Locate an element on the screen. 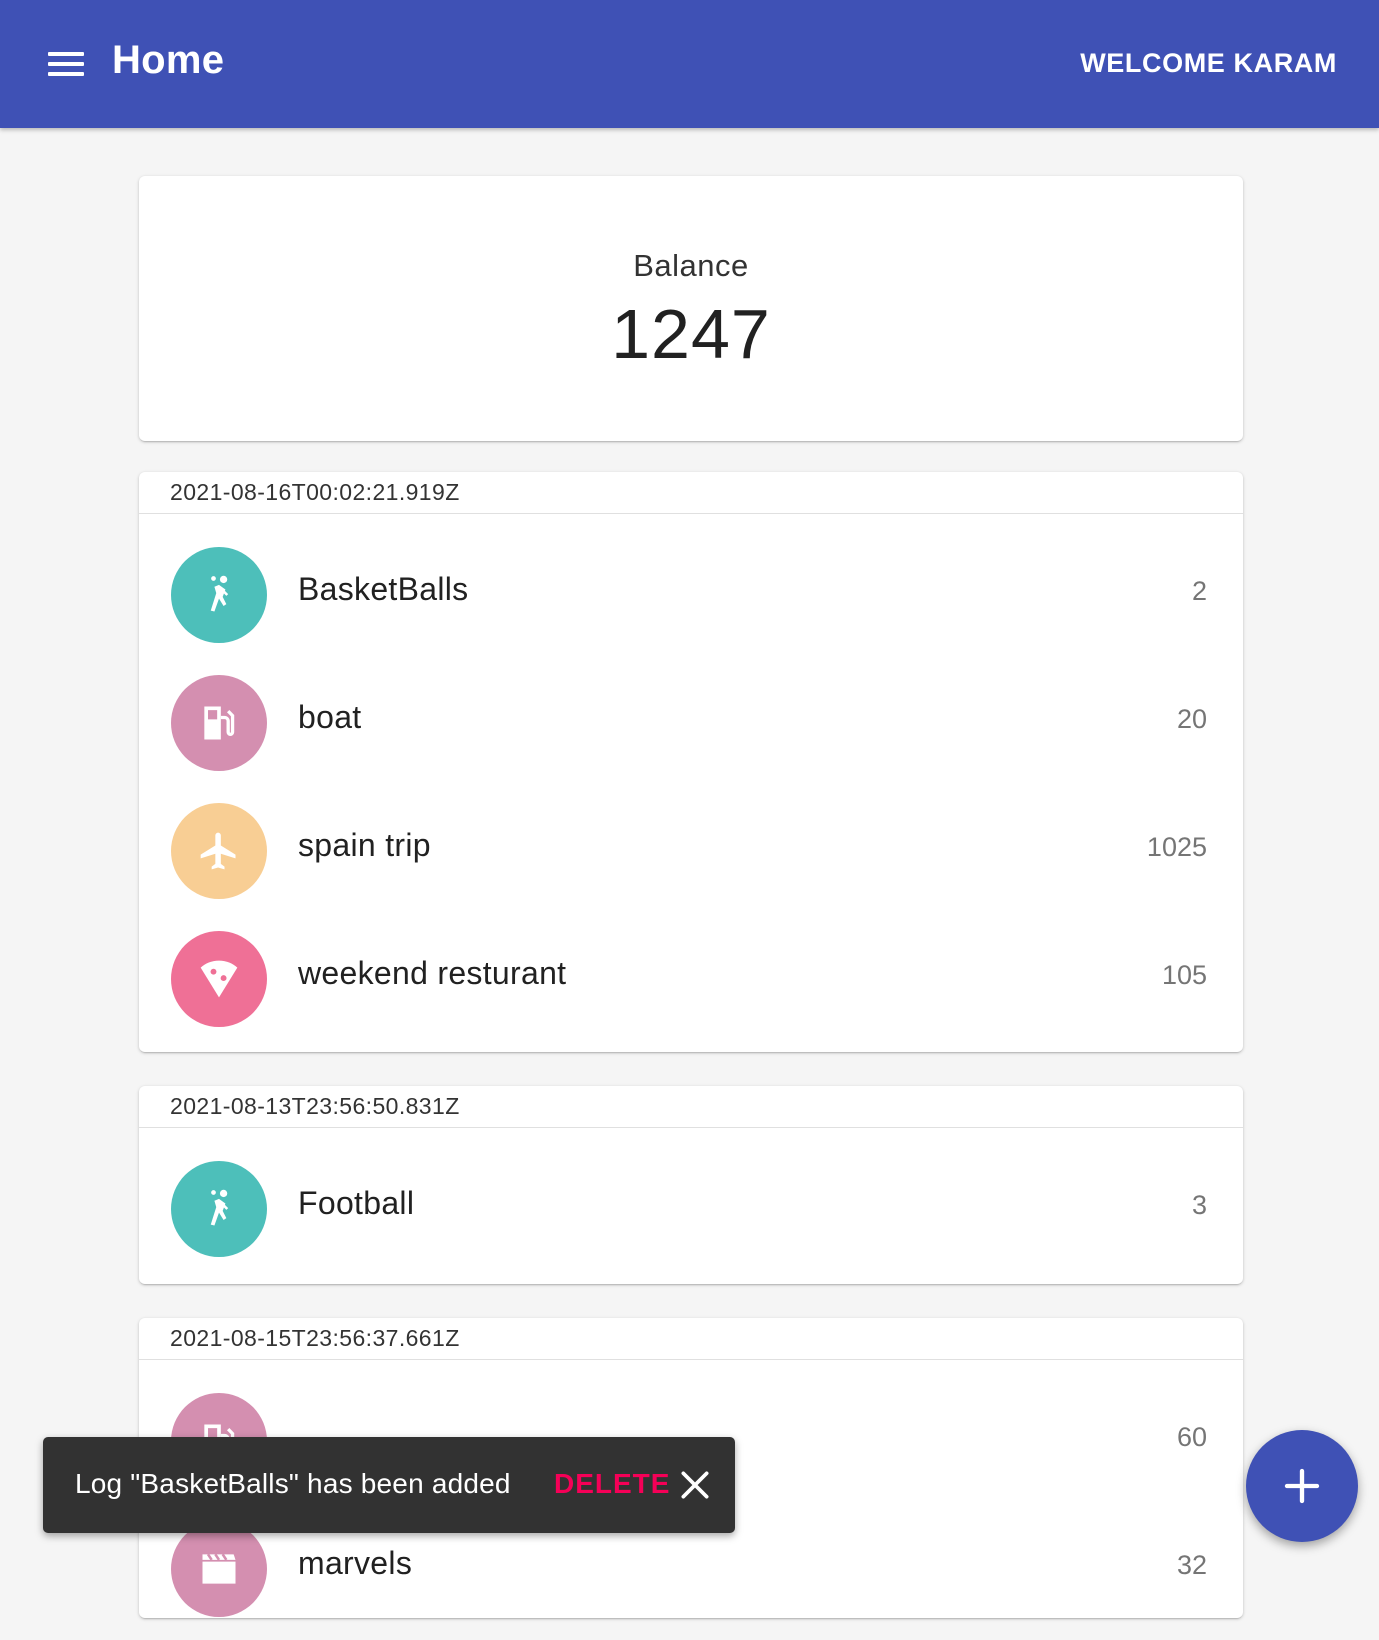 The width and height of the screenshot is (1379, 1640). list-item: Football 3 is located at coordinates (691, 1216).